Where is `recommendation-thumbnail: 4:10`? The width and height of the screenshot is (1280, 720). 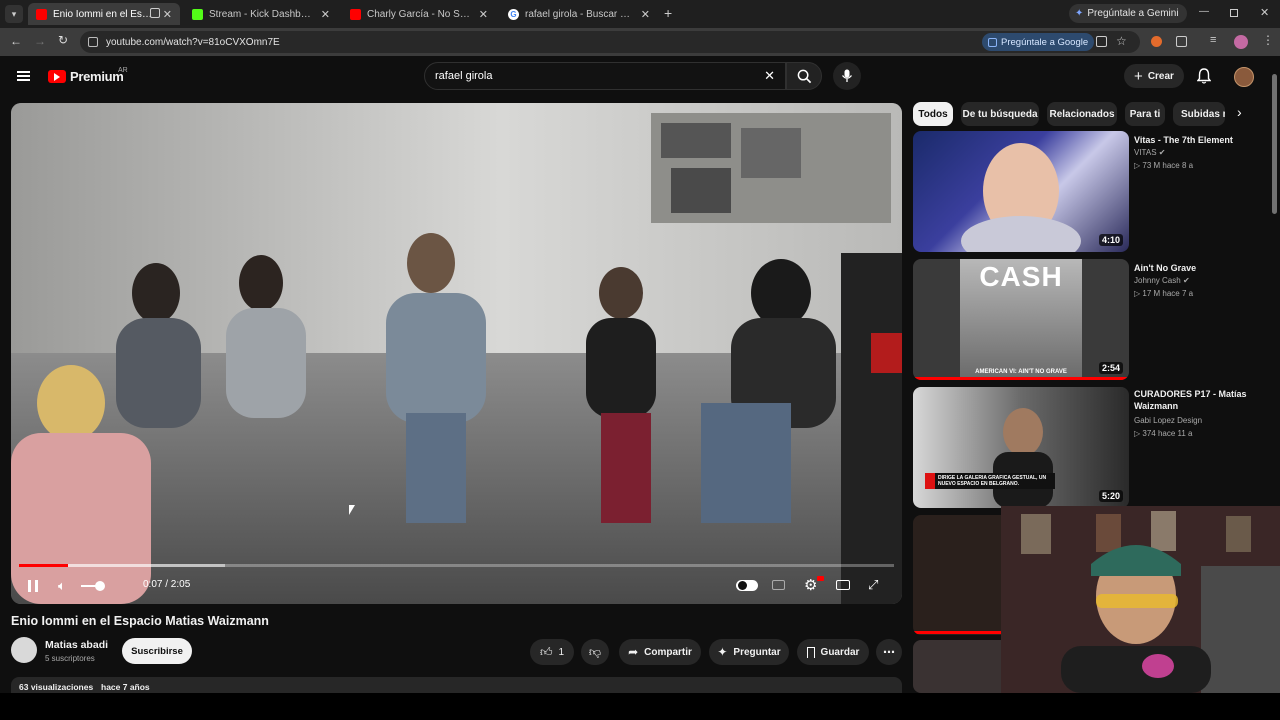
recommendation-thumbnail: 4:10 is located at coordinates (1021, 191).